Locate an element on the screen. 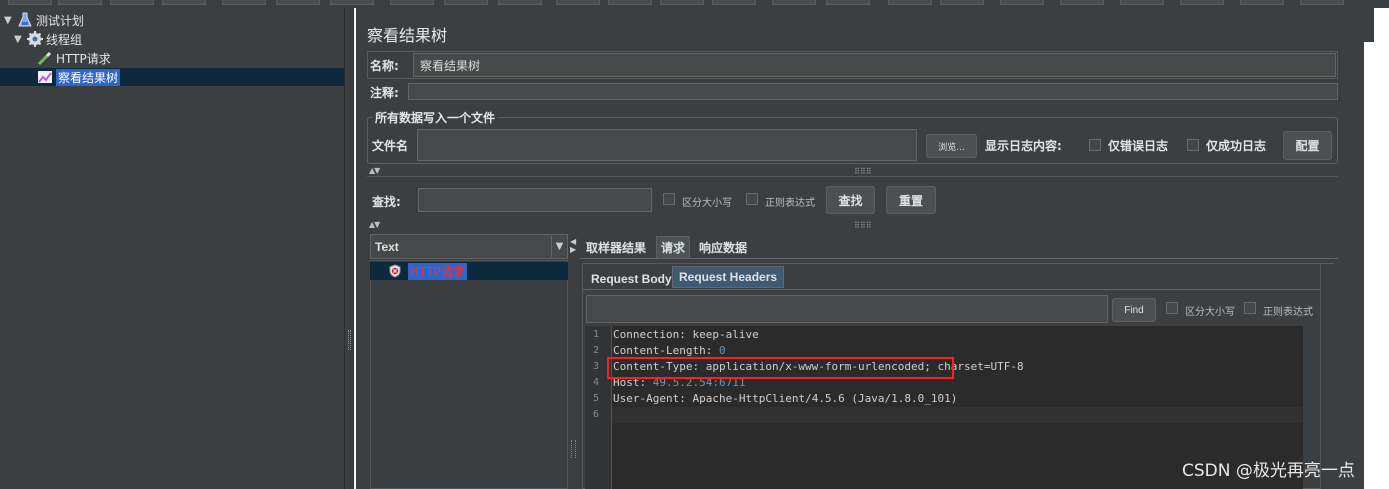 The height and width of the screenshot is (489, 1389). tree-node-view-results-tree: 察看结果树 is located at coordinates (172, 77).